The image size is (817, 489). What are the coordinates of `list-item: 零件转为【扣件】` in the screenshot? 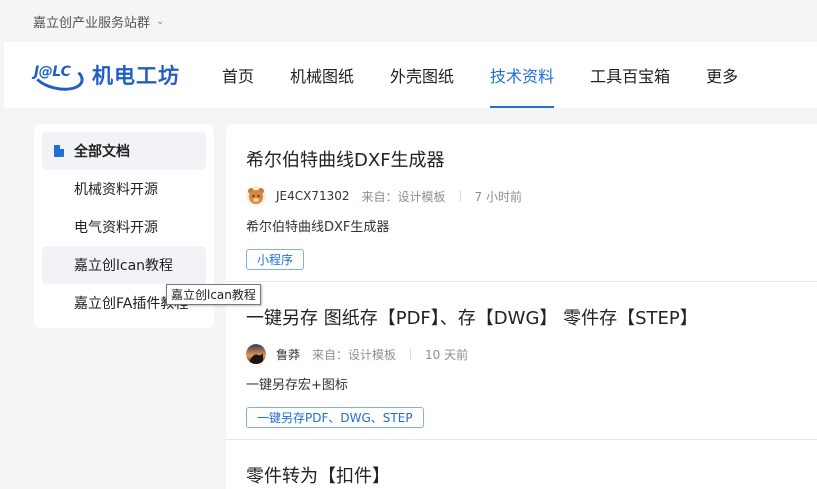 It's located at (531, 475).